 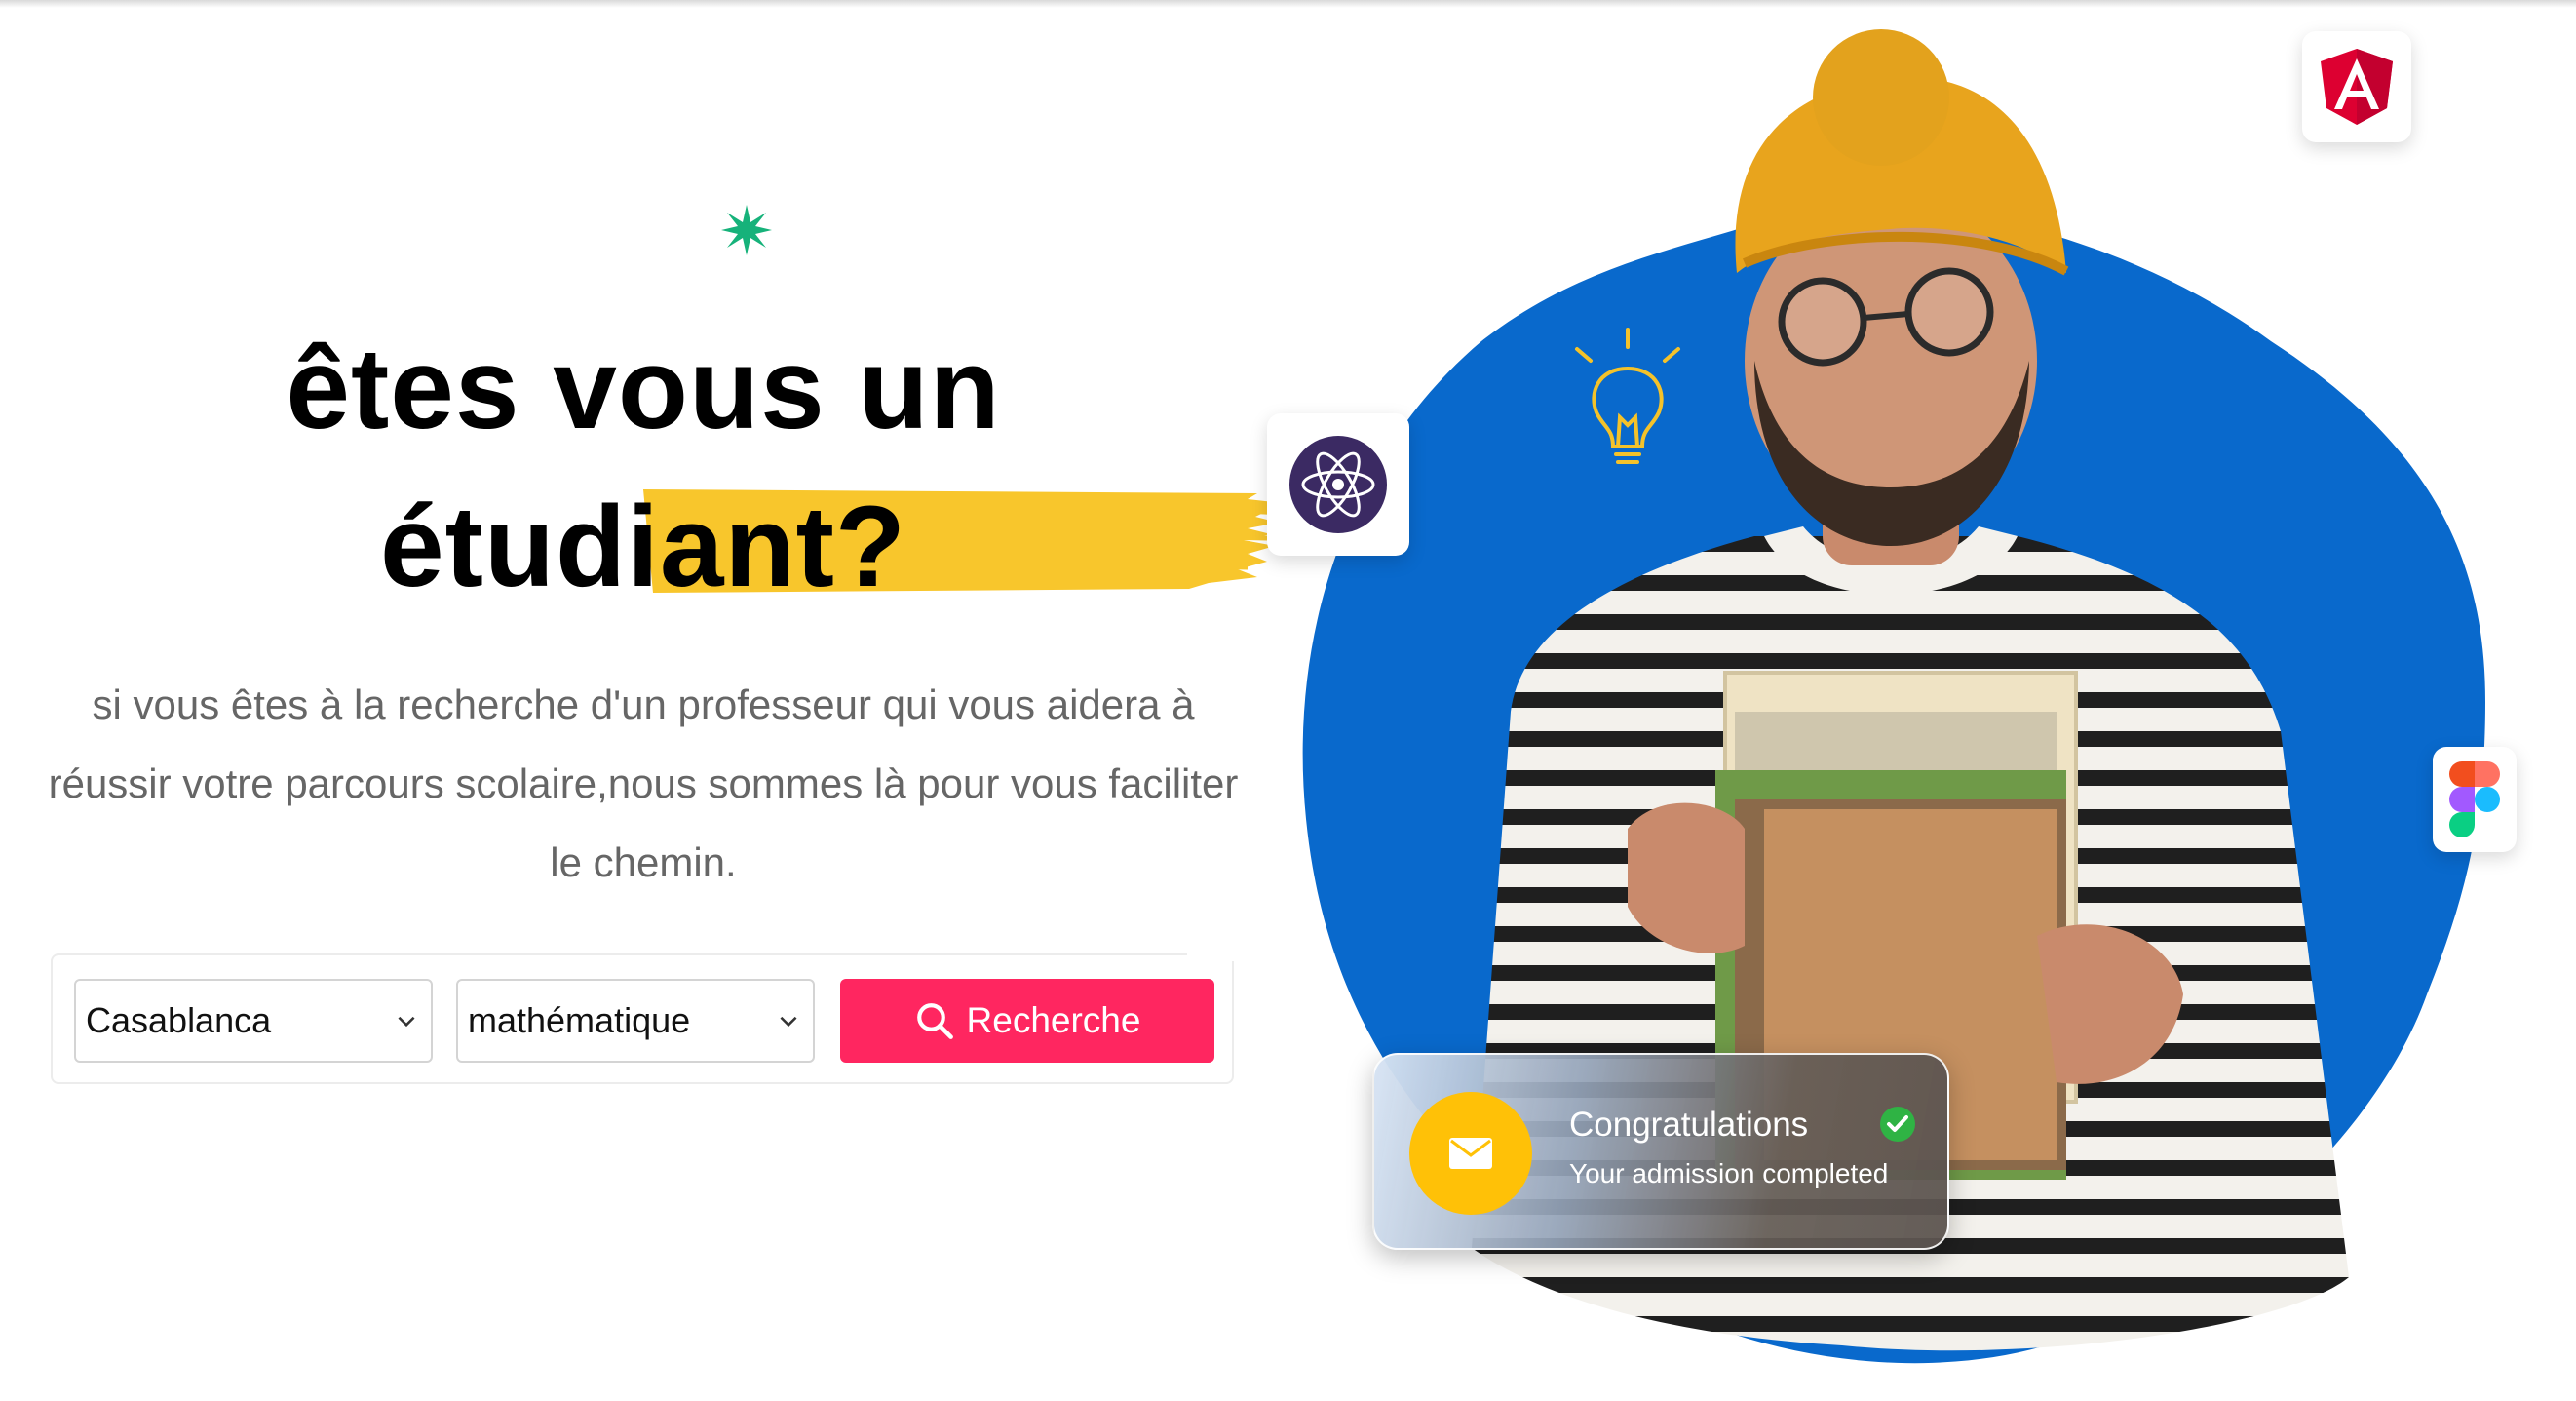 What do you see at coordinates (179, 1020) in the screenshot?
I see `city-select-value: Casablanca` at bounding box center [179, 1020].